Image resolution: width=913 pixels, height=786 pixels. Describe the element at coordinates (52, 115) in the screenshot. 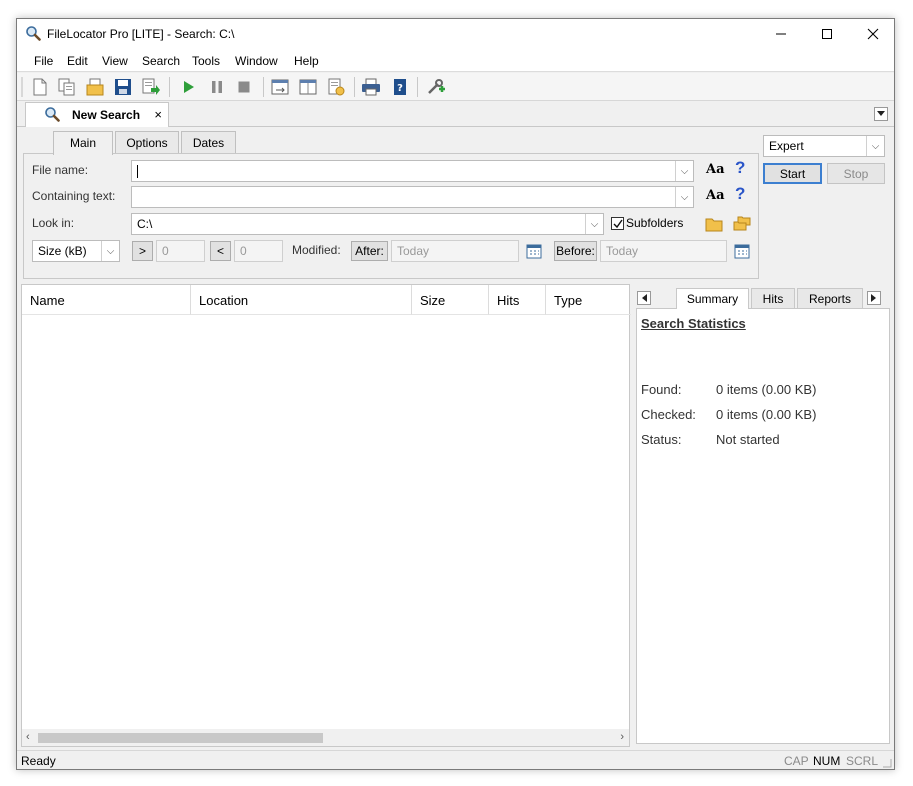

I see `magnifier-icon` at that location.